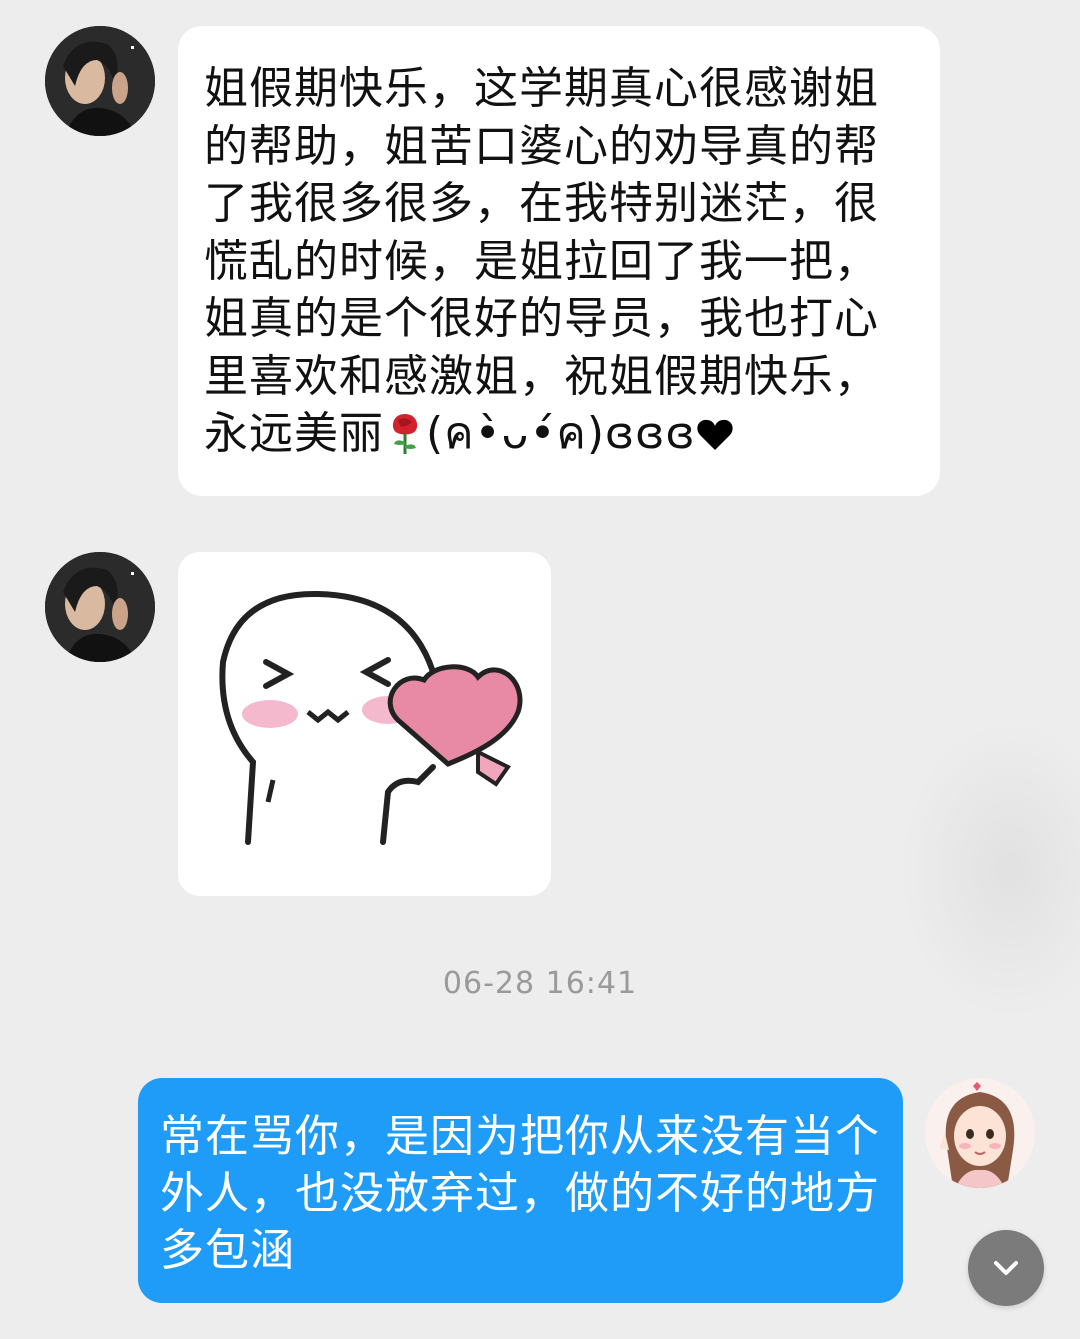 The width and height of the screenshot is (1080, 1339). I want to click on kaomoji-text: (ค•̀ᴗ•́ค)ɞɞɞ, so click(561, 433).